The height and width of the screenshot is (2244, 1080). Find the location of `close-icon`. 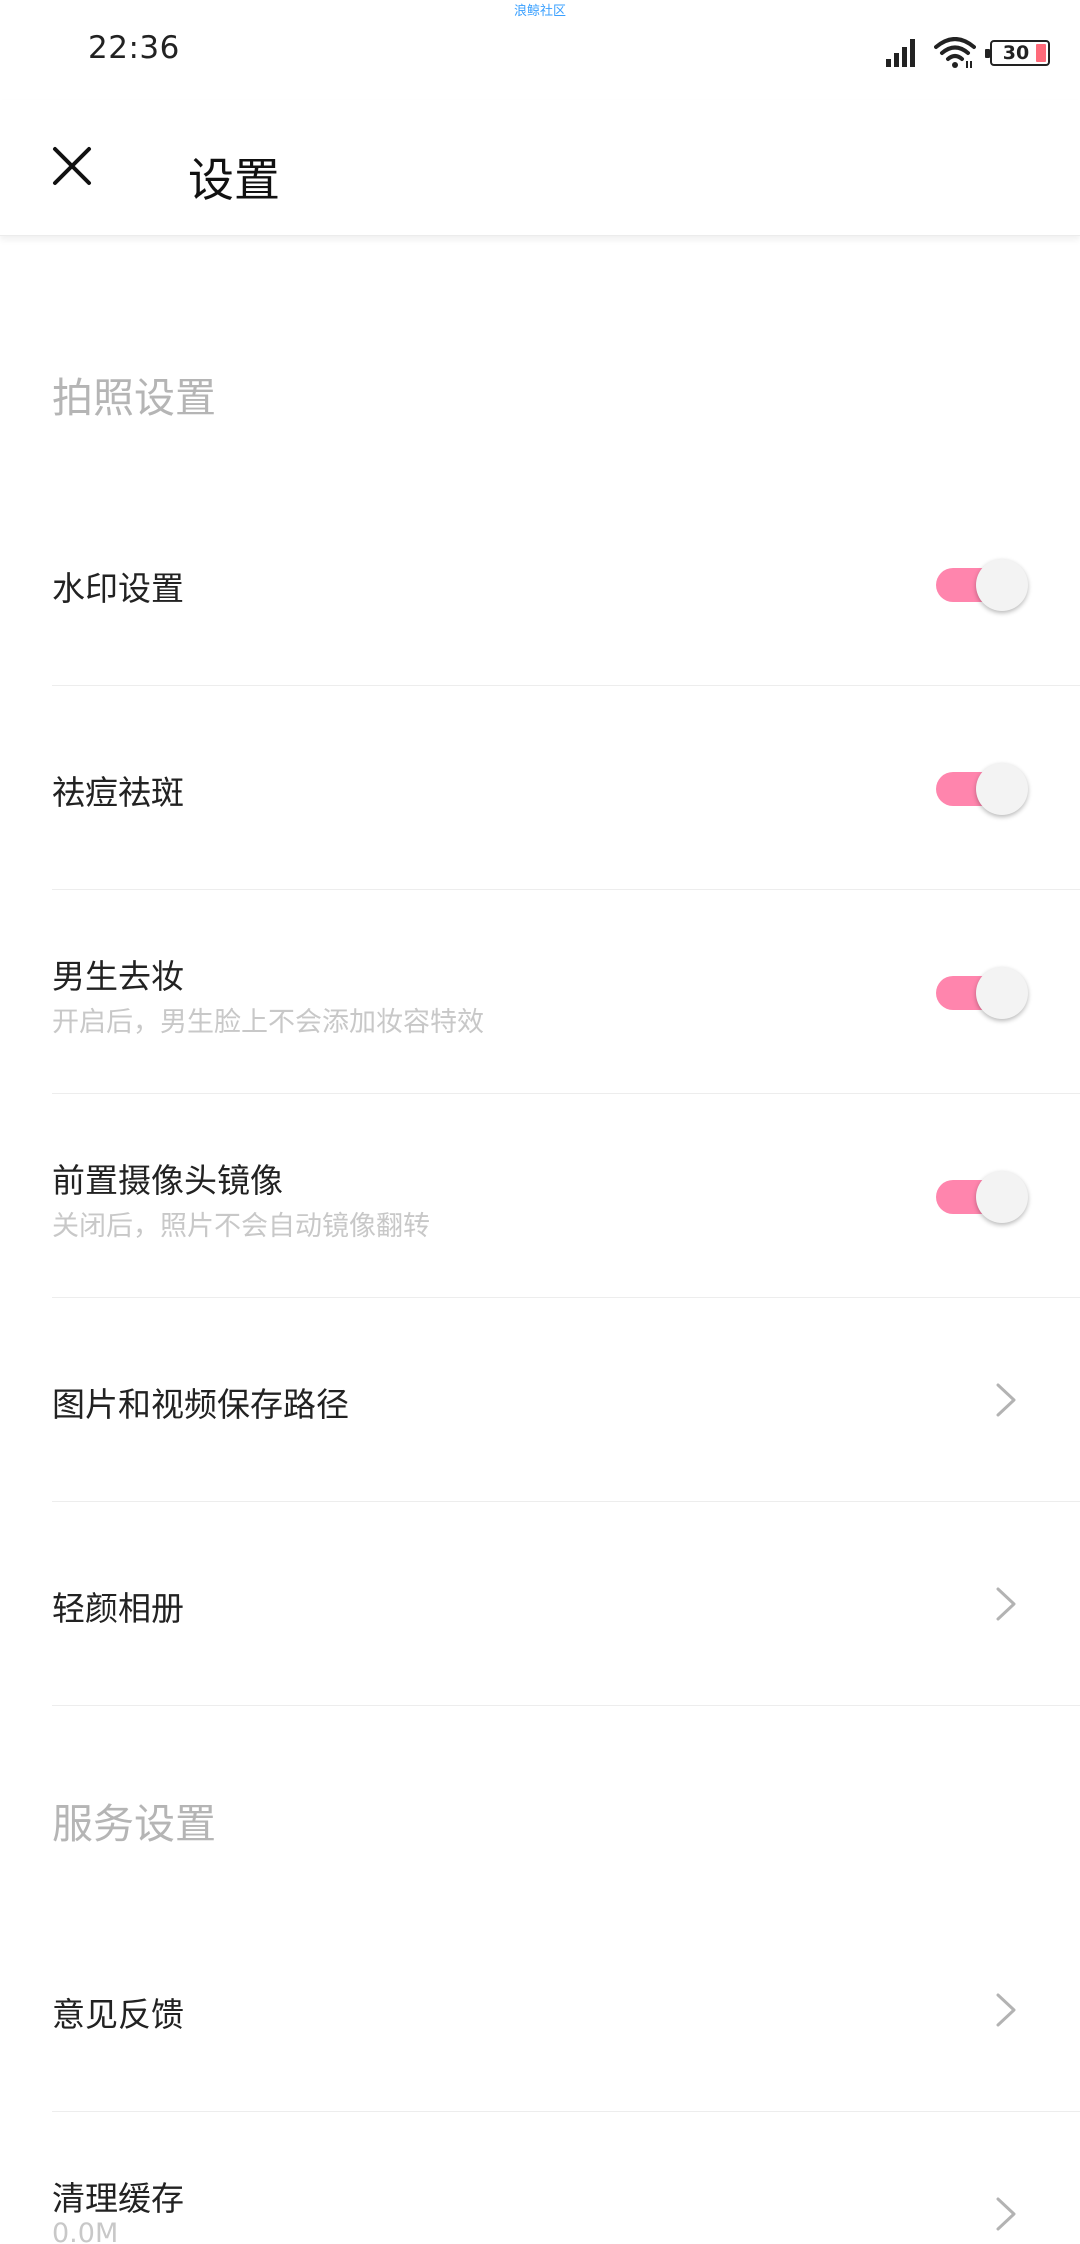

close-icon is located at coordinates (72, 166).